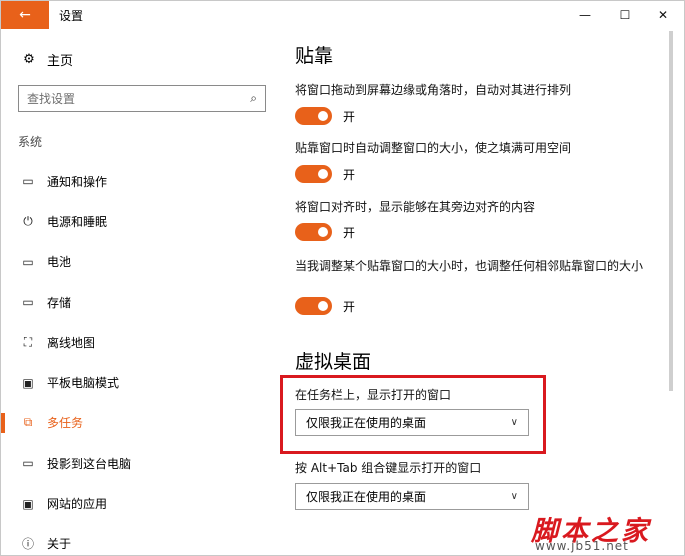 The width and height of the screenshot is (685, 556). Describe the element at coordinates (77, 504) in the screenshot. I see `sidebar-item-label: 网站的应用` at that location.